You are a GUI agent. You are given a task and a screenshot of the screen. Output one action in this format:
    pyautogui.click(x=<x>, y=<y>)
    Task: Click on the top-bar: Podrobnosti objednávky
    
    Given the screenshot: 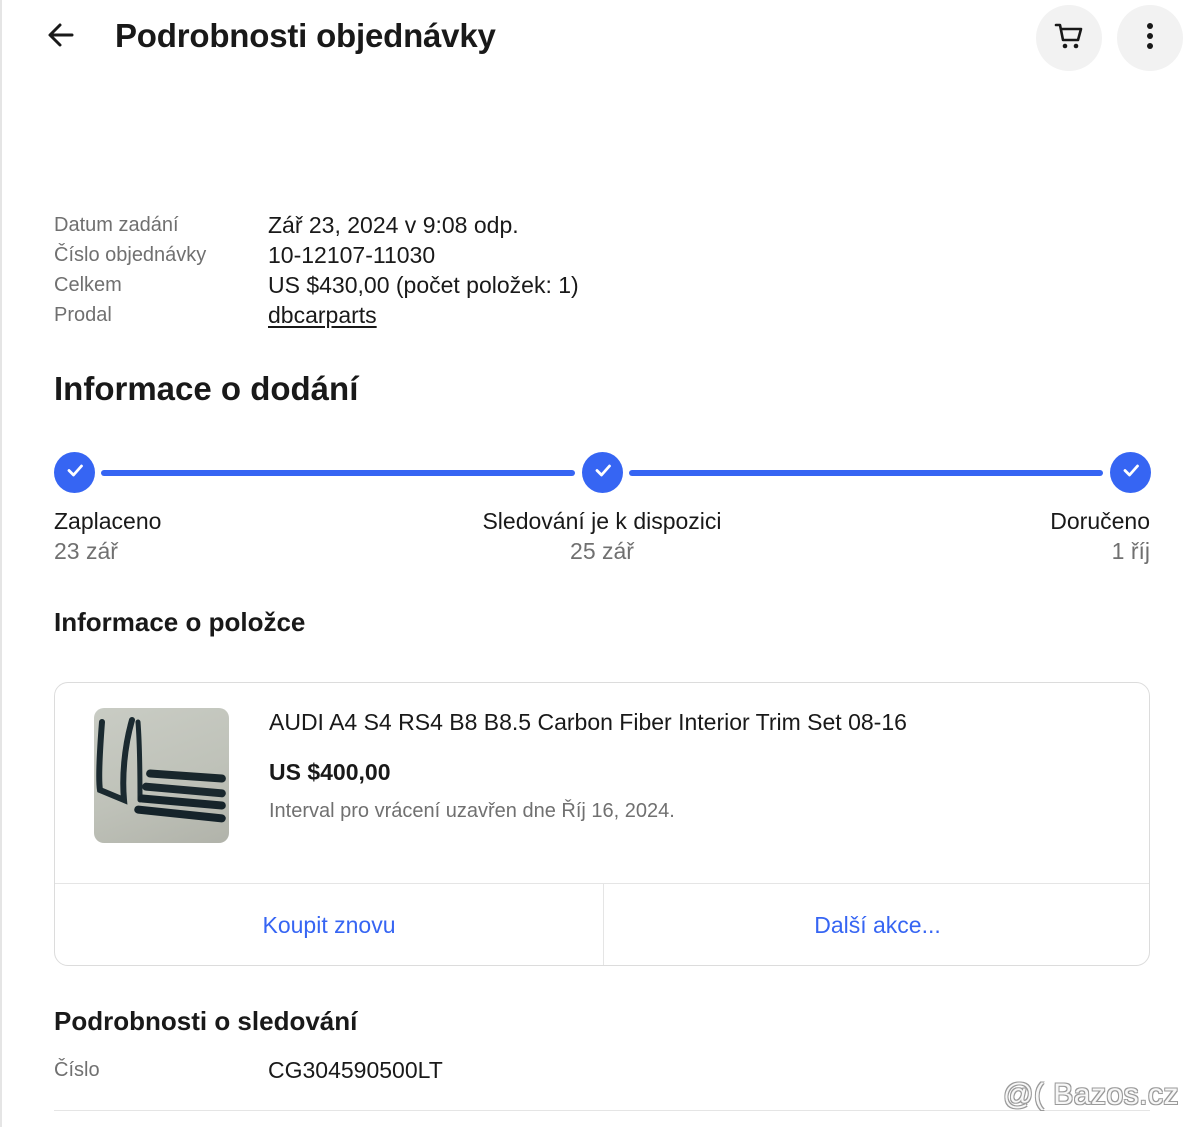 What is the action you would take?
    pyautogui.click(x=600, y=36)
    